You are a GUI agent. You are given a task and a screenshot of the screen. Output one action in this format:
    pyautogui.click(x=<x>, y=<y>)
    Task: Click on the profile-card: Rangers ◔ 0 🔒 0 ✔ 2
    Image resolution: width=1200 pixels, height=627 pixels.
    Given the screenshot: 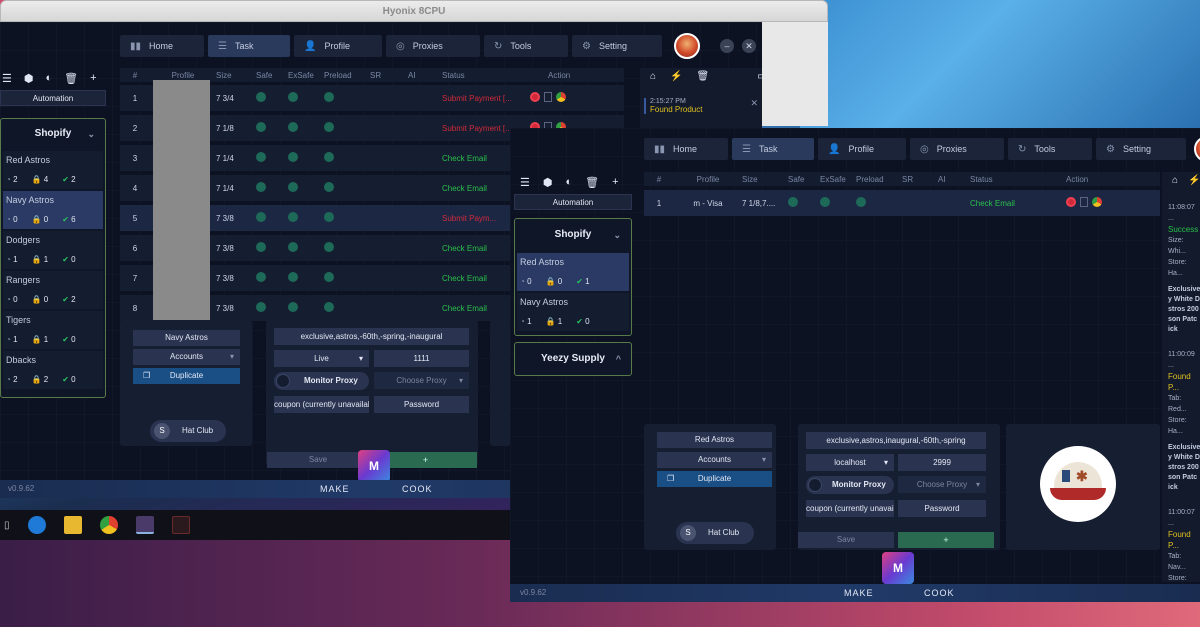 What is the action you would take?
    pyautogui.click(x=53, y=290)
    